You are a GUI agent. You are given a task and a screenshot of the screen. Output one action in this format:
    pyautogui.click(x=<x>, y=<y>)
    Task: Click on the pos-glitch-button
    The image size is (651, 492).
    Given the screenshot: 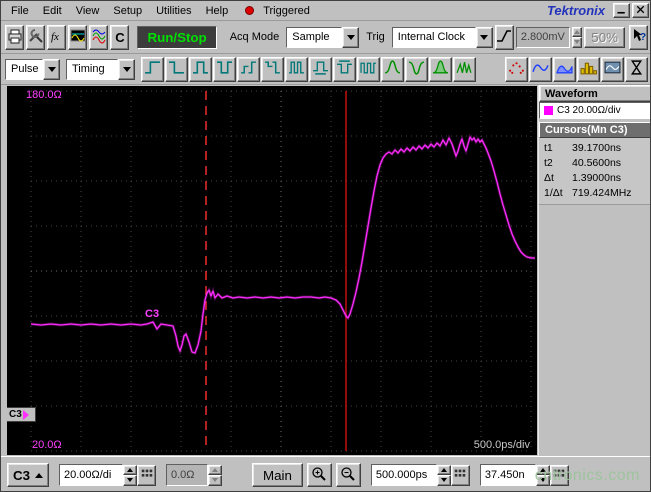 What is the action you would take?
    pyautogui.click(x=392, y=69)
    